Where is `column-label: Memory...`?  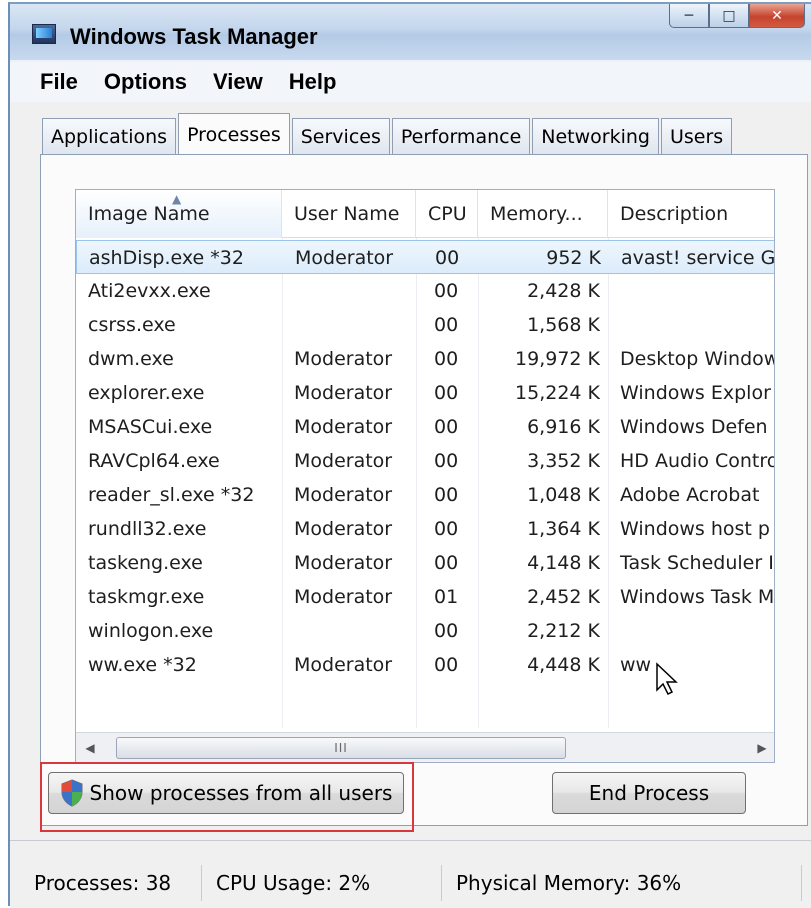
column-label: Memory... is located at coordinates (536, 214).